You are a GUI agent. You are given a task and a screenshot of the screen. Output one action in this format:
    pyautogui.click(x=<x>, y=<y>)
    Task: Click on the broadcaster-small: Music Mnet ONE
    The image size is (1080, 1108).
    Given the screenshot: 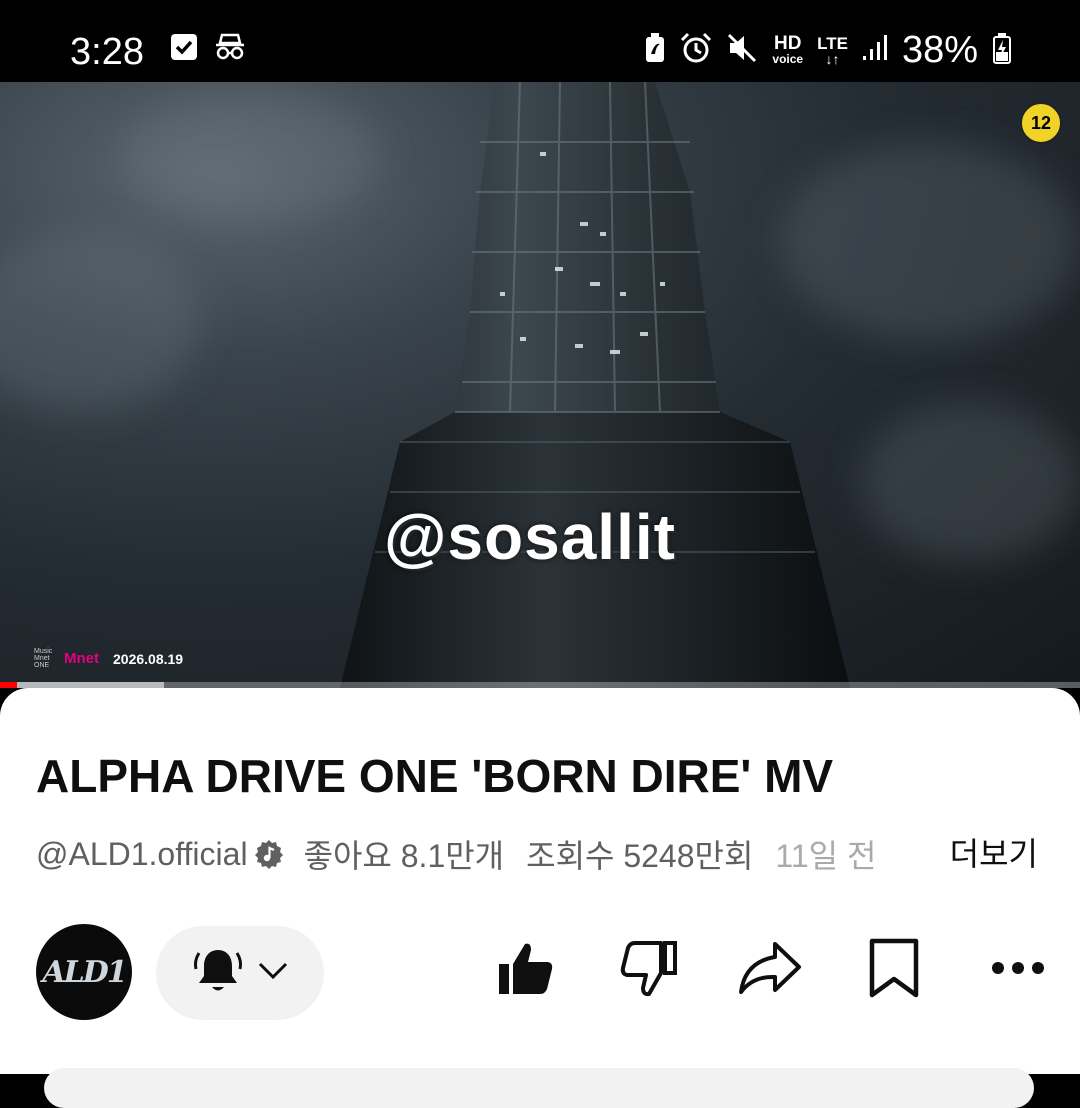 What is the action you would take?
    pyautogui.click(x=43, y=658)
    